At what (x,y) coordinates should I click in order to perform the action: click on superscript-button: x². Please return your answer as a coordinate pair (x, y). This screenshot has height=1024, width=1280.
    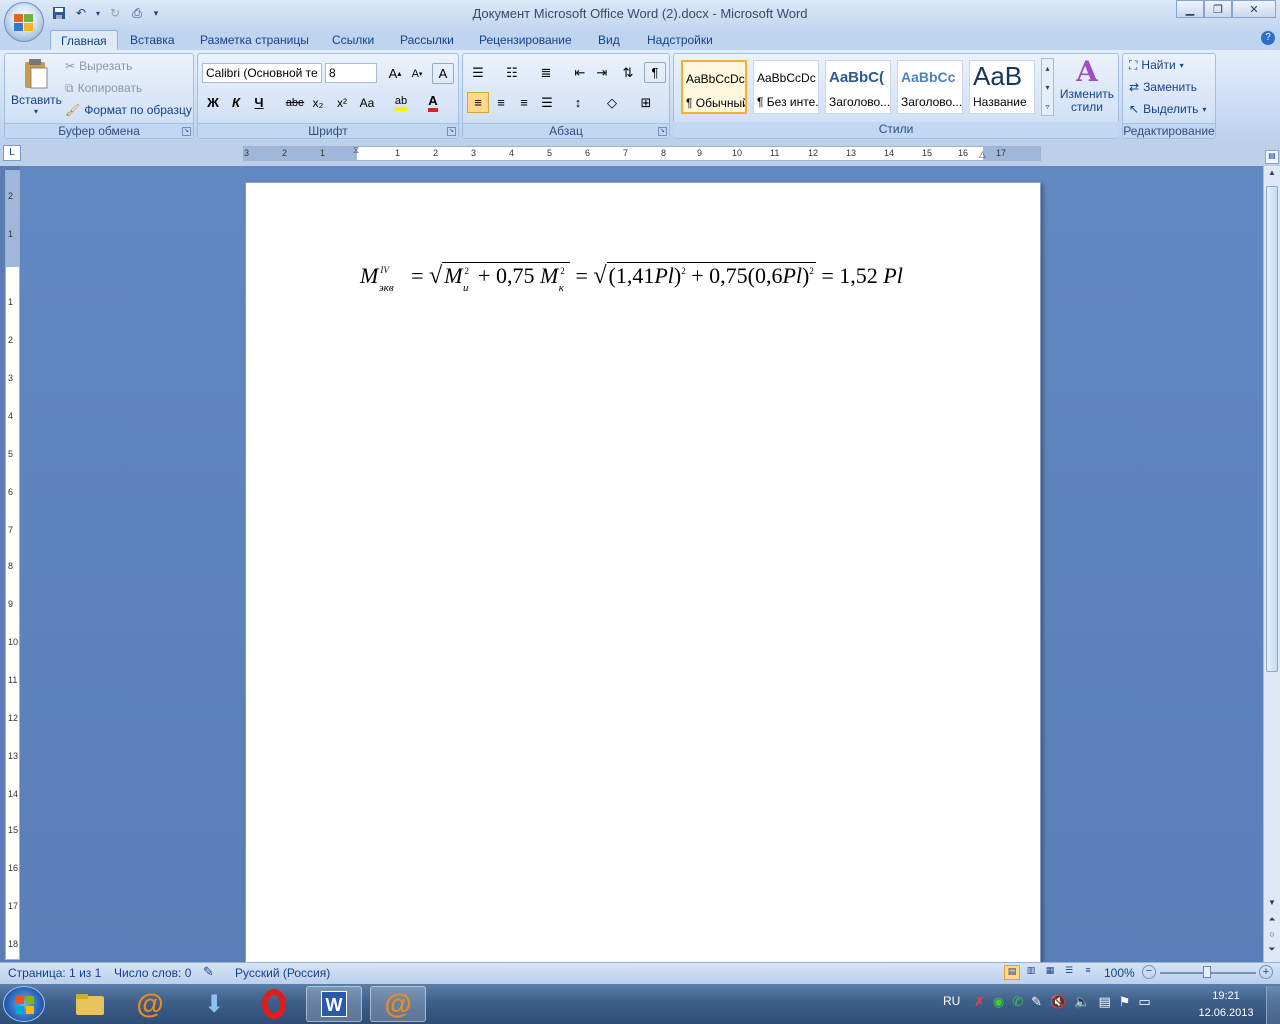
    Looking at the image, I should click on (342, 102).